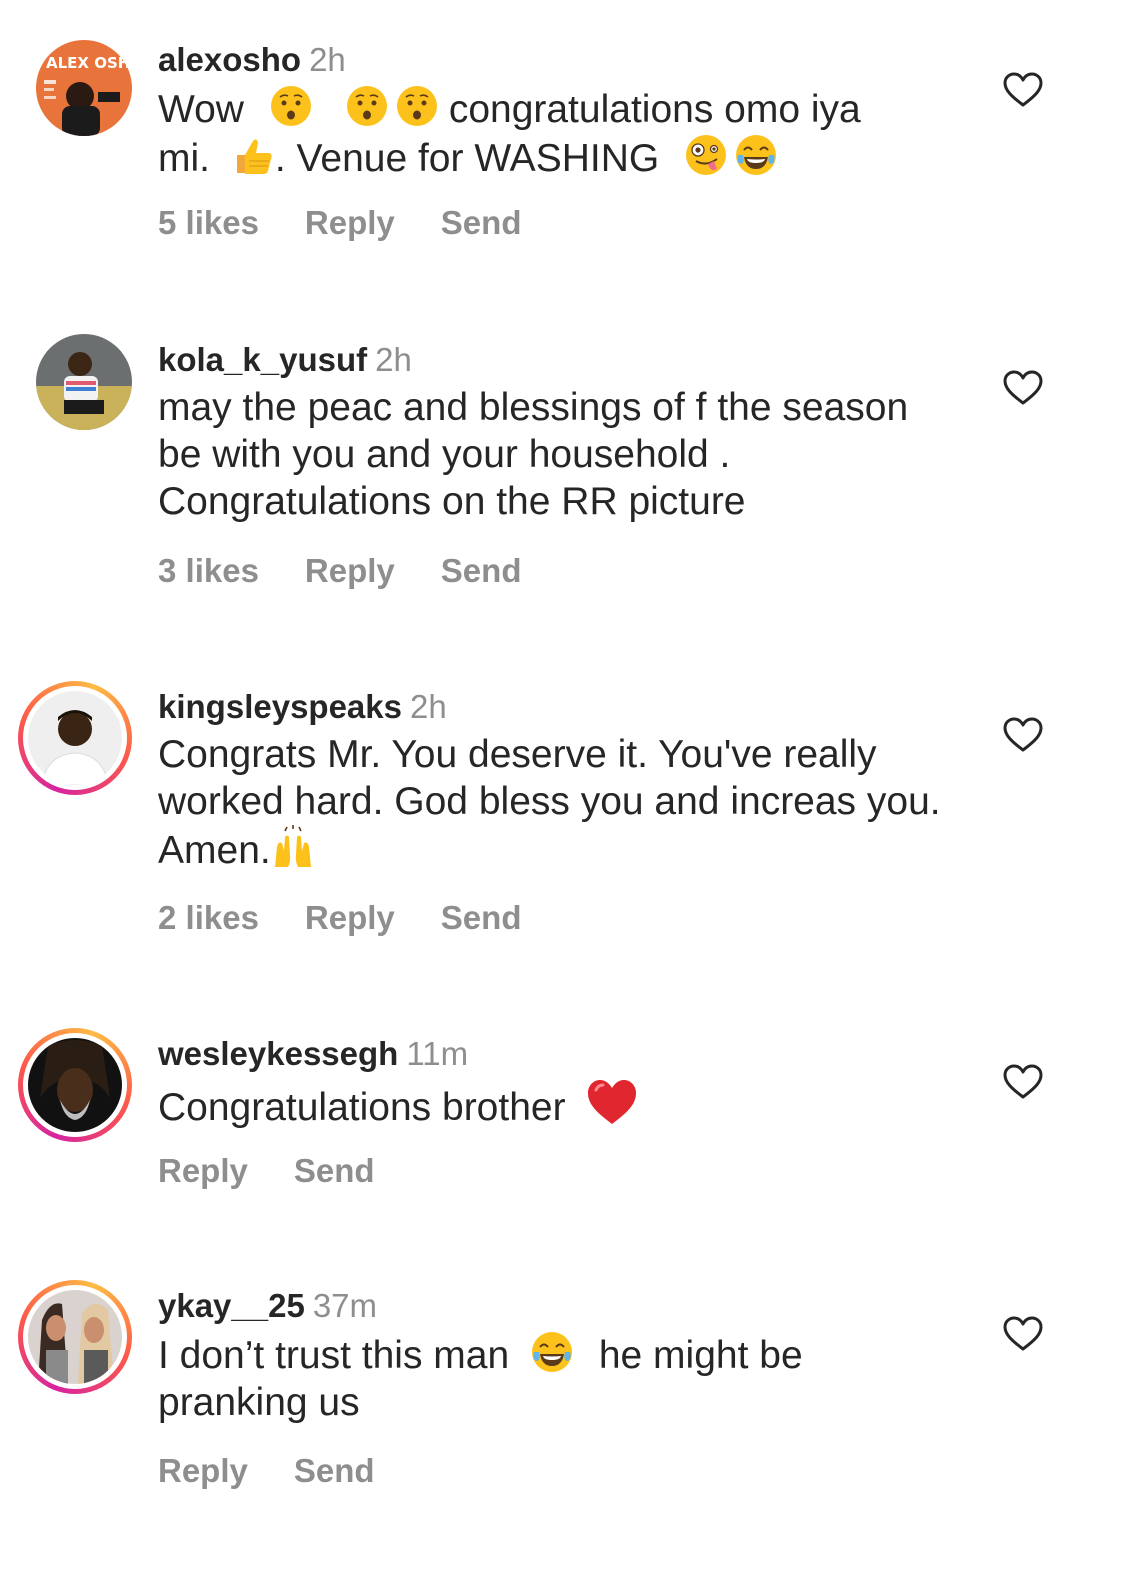 This screenshot has height=1586, width=1125. Describe the element at coordinates (334, 1355) in the screenshot. I see `comment-text-part: I don’t trust this man` at that location.